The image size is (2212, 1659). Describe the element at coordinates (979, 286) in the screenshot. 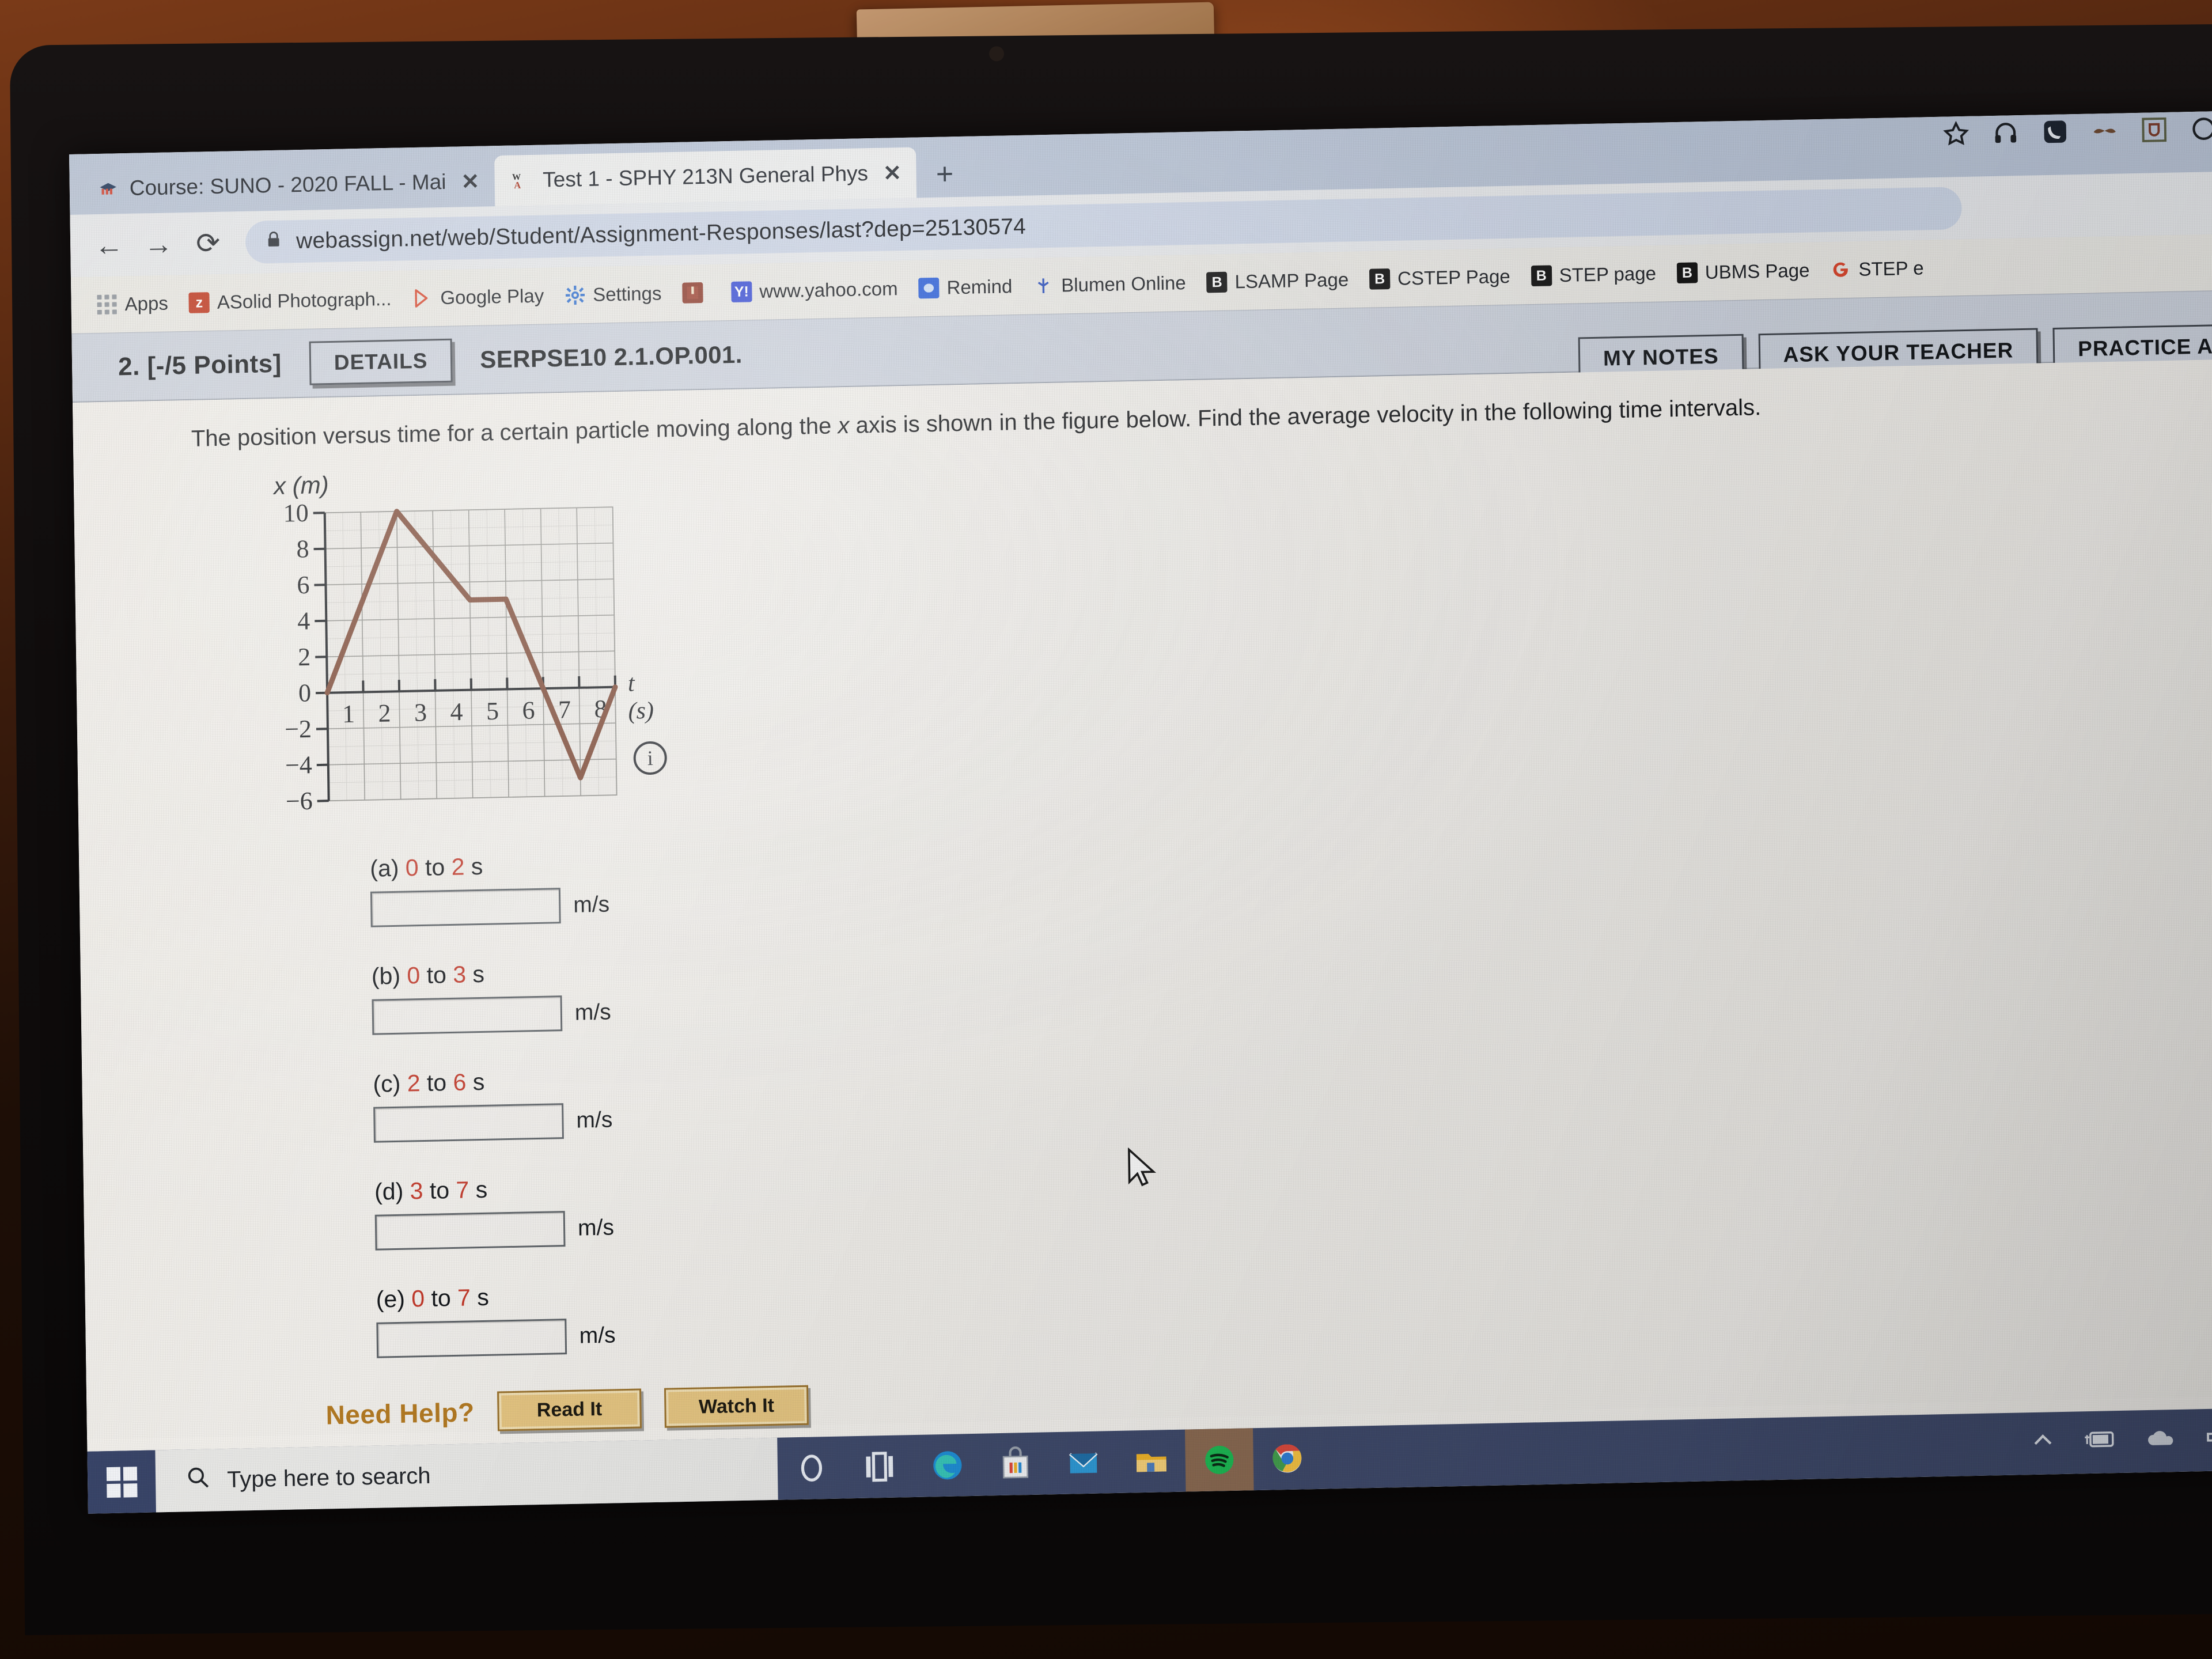

I see `bookmark-label: Remind` at that location.